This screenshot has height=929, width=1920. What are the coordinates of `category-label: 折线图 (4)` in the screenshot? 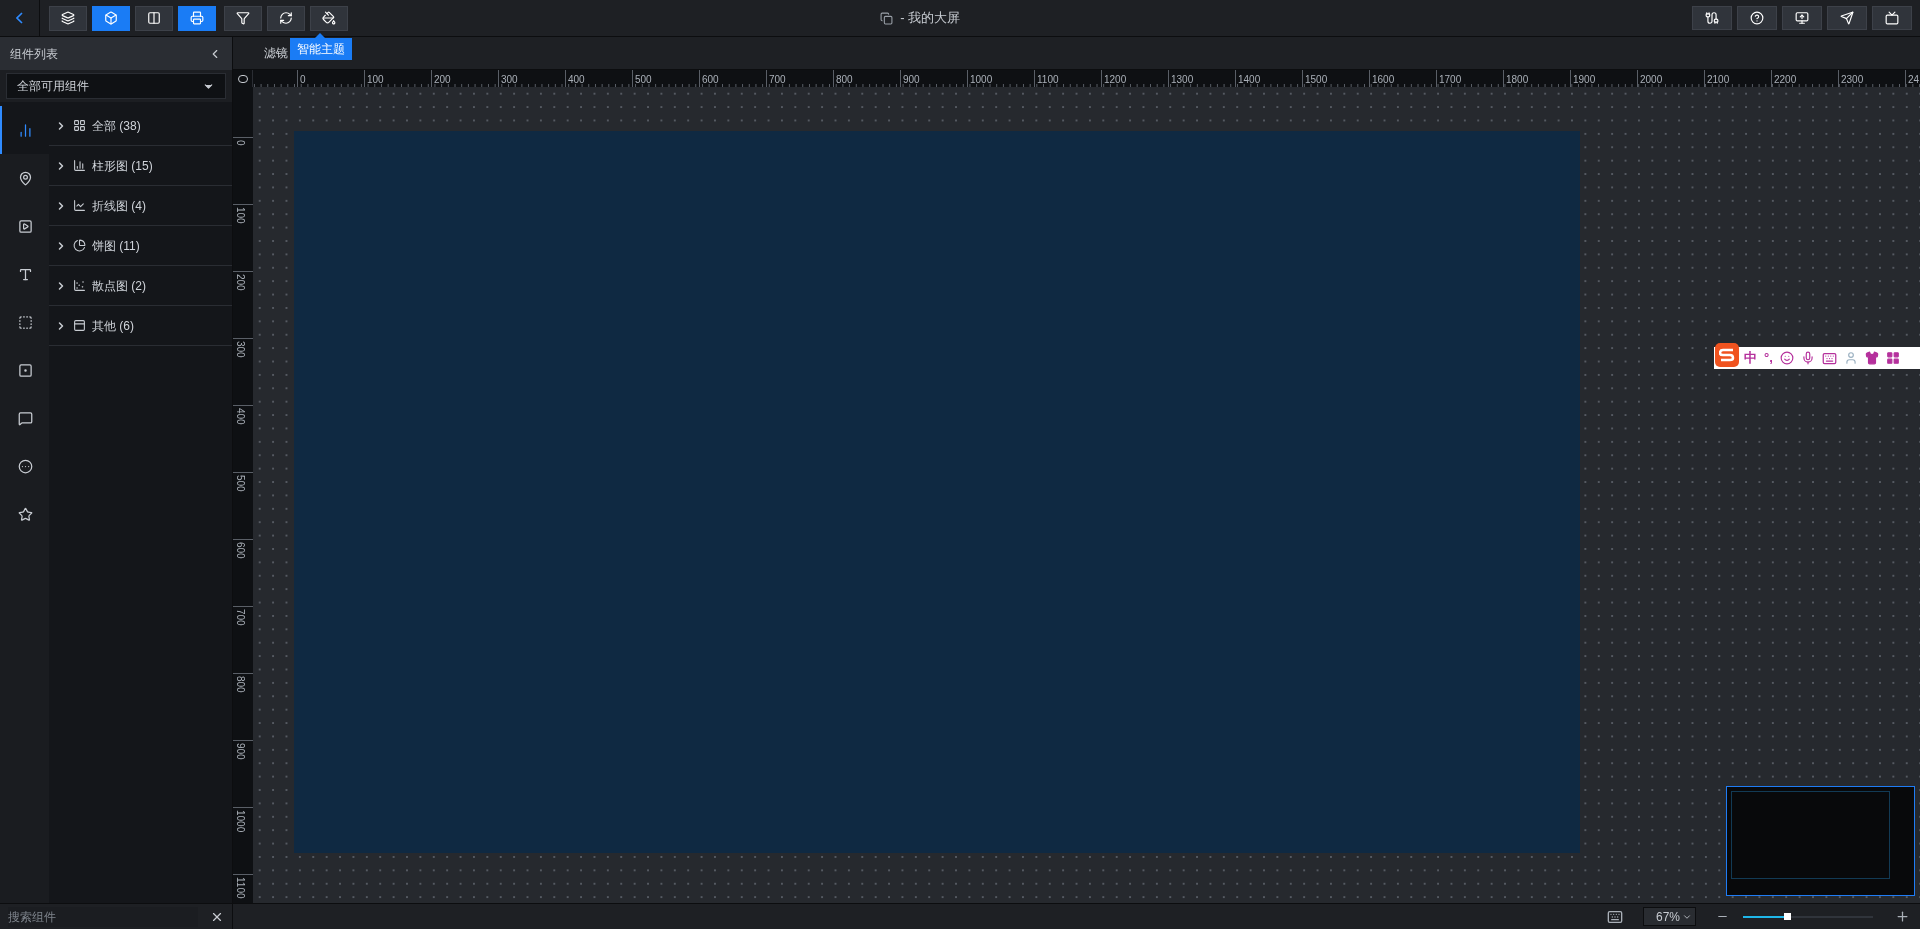 It's located at (119, 206).